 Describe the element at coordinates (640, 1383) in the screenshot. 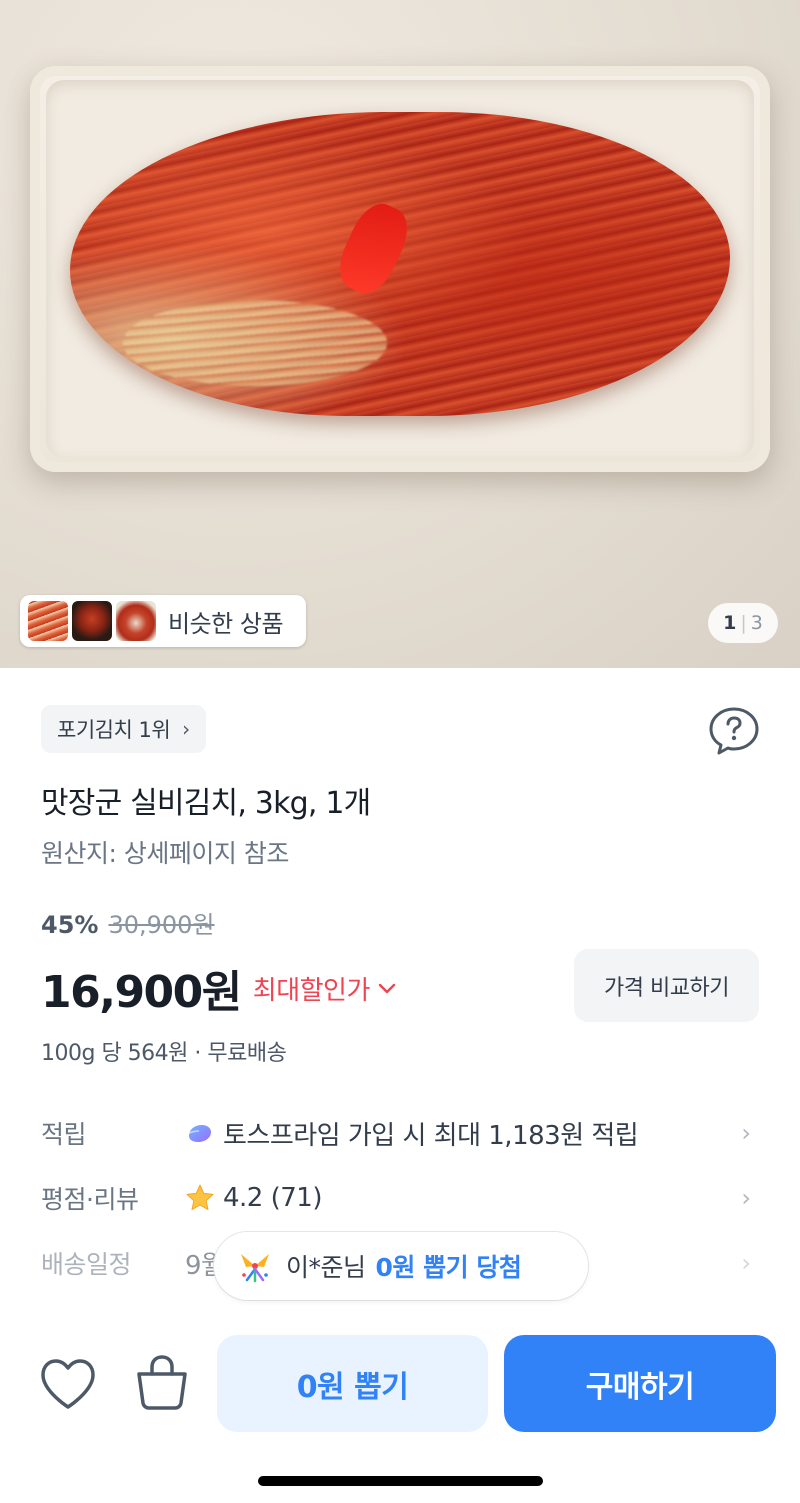

I see `buy-button: 구매하기` at that location.